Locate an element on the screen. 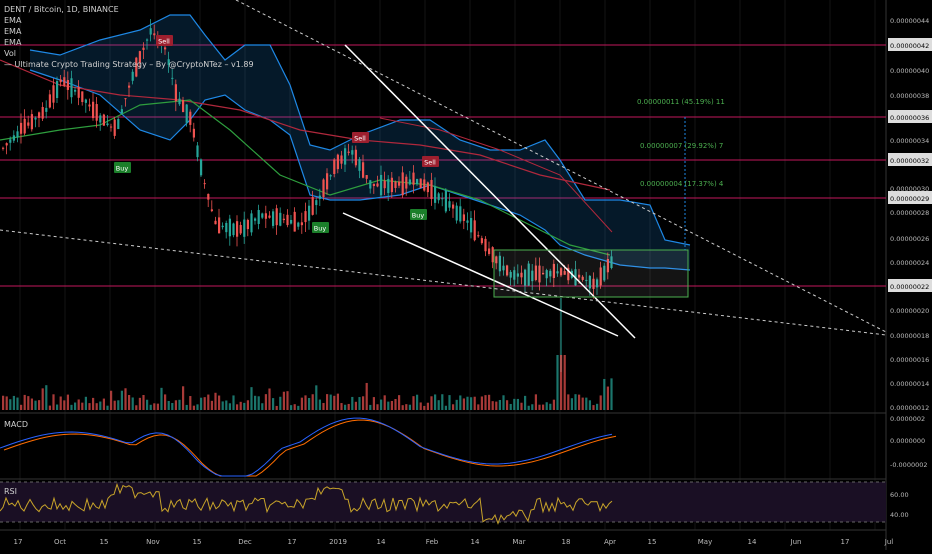 This screenshot has height=554, width=932. price-tick-label: 0.00000012 is located at coordinates (909, 408).